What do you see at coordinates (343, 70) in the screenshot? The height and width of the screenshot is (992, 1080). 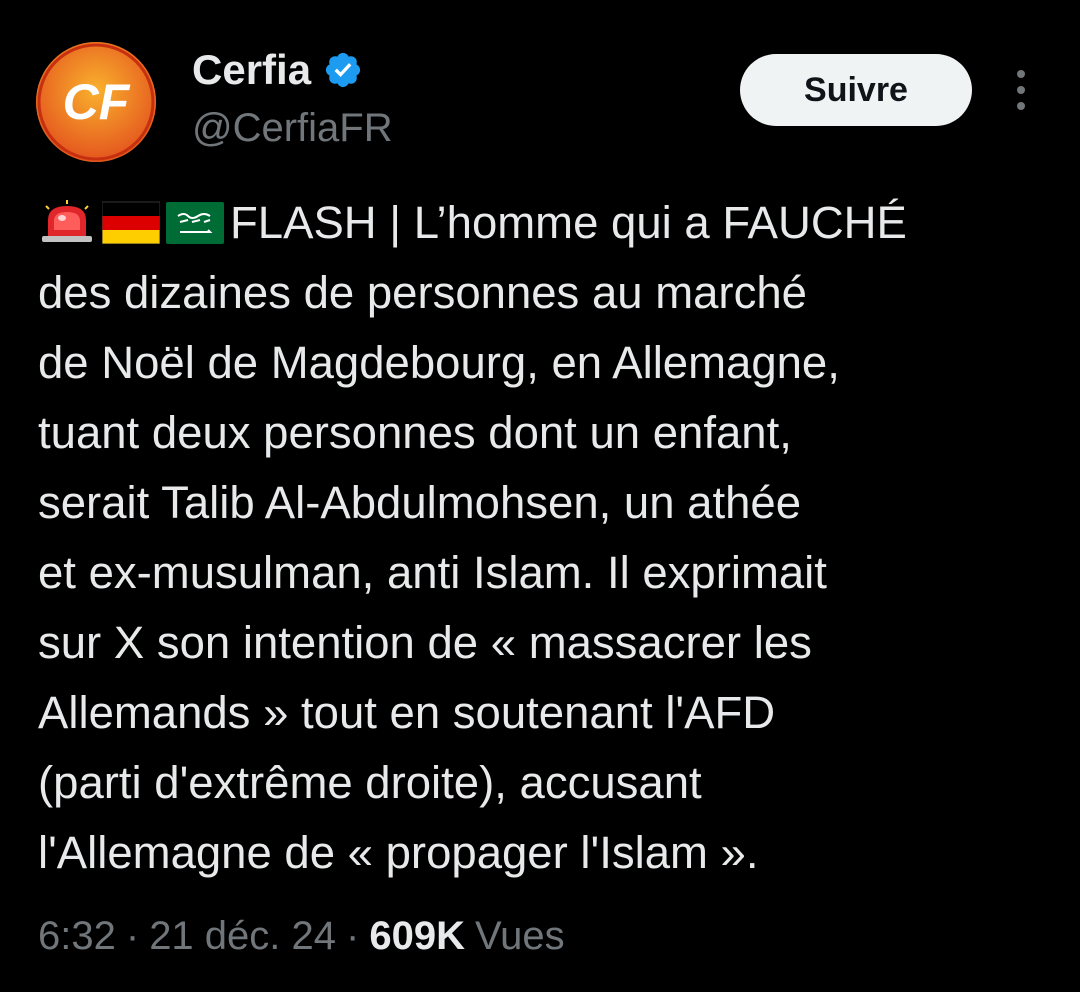 I see `verified-badge-icon` at bounding box center [343, 70].